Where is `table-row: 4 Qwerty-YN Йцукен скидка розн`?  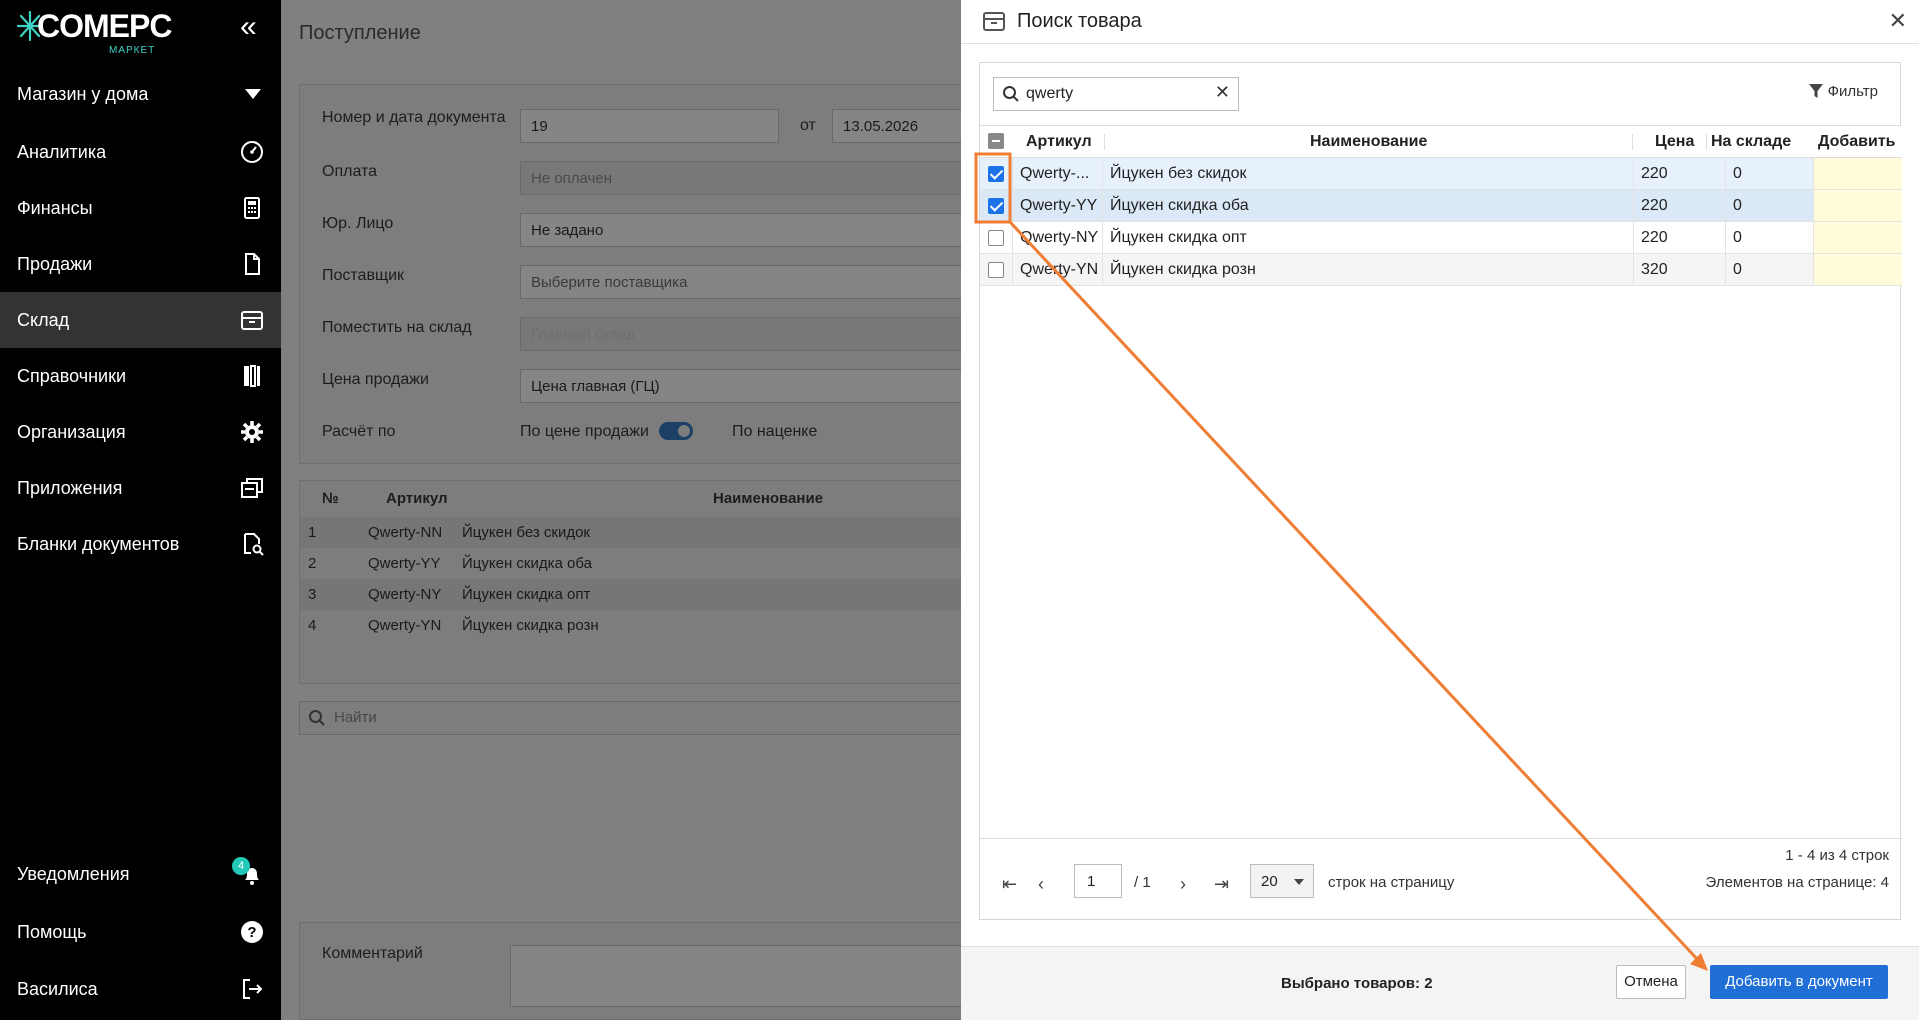 table-row: 4 Qwerty-YN Йцукен скидка розн is located at coordinates (640, 625).